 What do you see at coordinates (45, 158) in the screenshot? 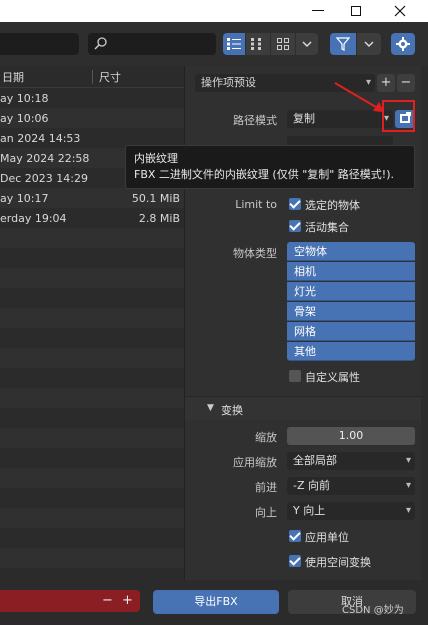
I see `file-date: May 2024 22:58` at bounding box center [45, 158].